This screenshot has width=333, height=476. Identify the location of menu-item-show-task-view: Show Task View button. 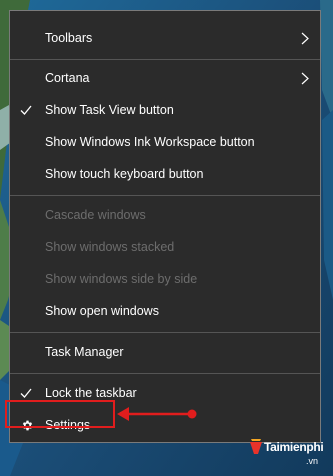
(165, 110).